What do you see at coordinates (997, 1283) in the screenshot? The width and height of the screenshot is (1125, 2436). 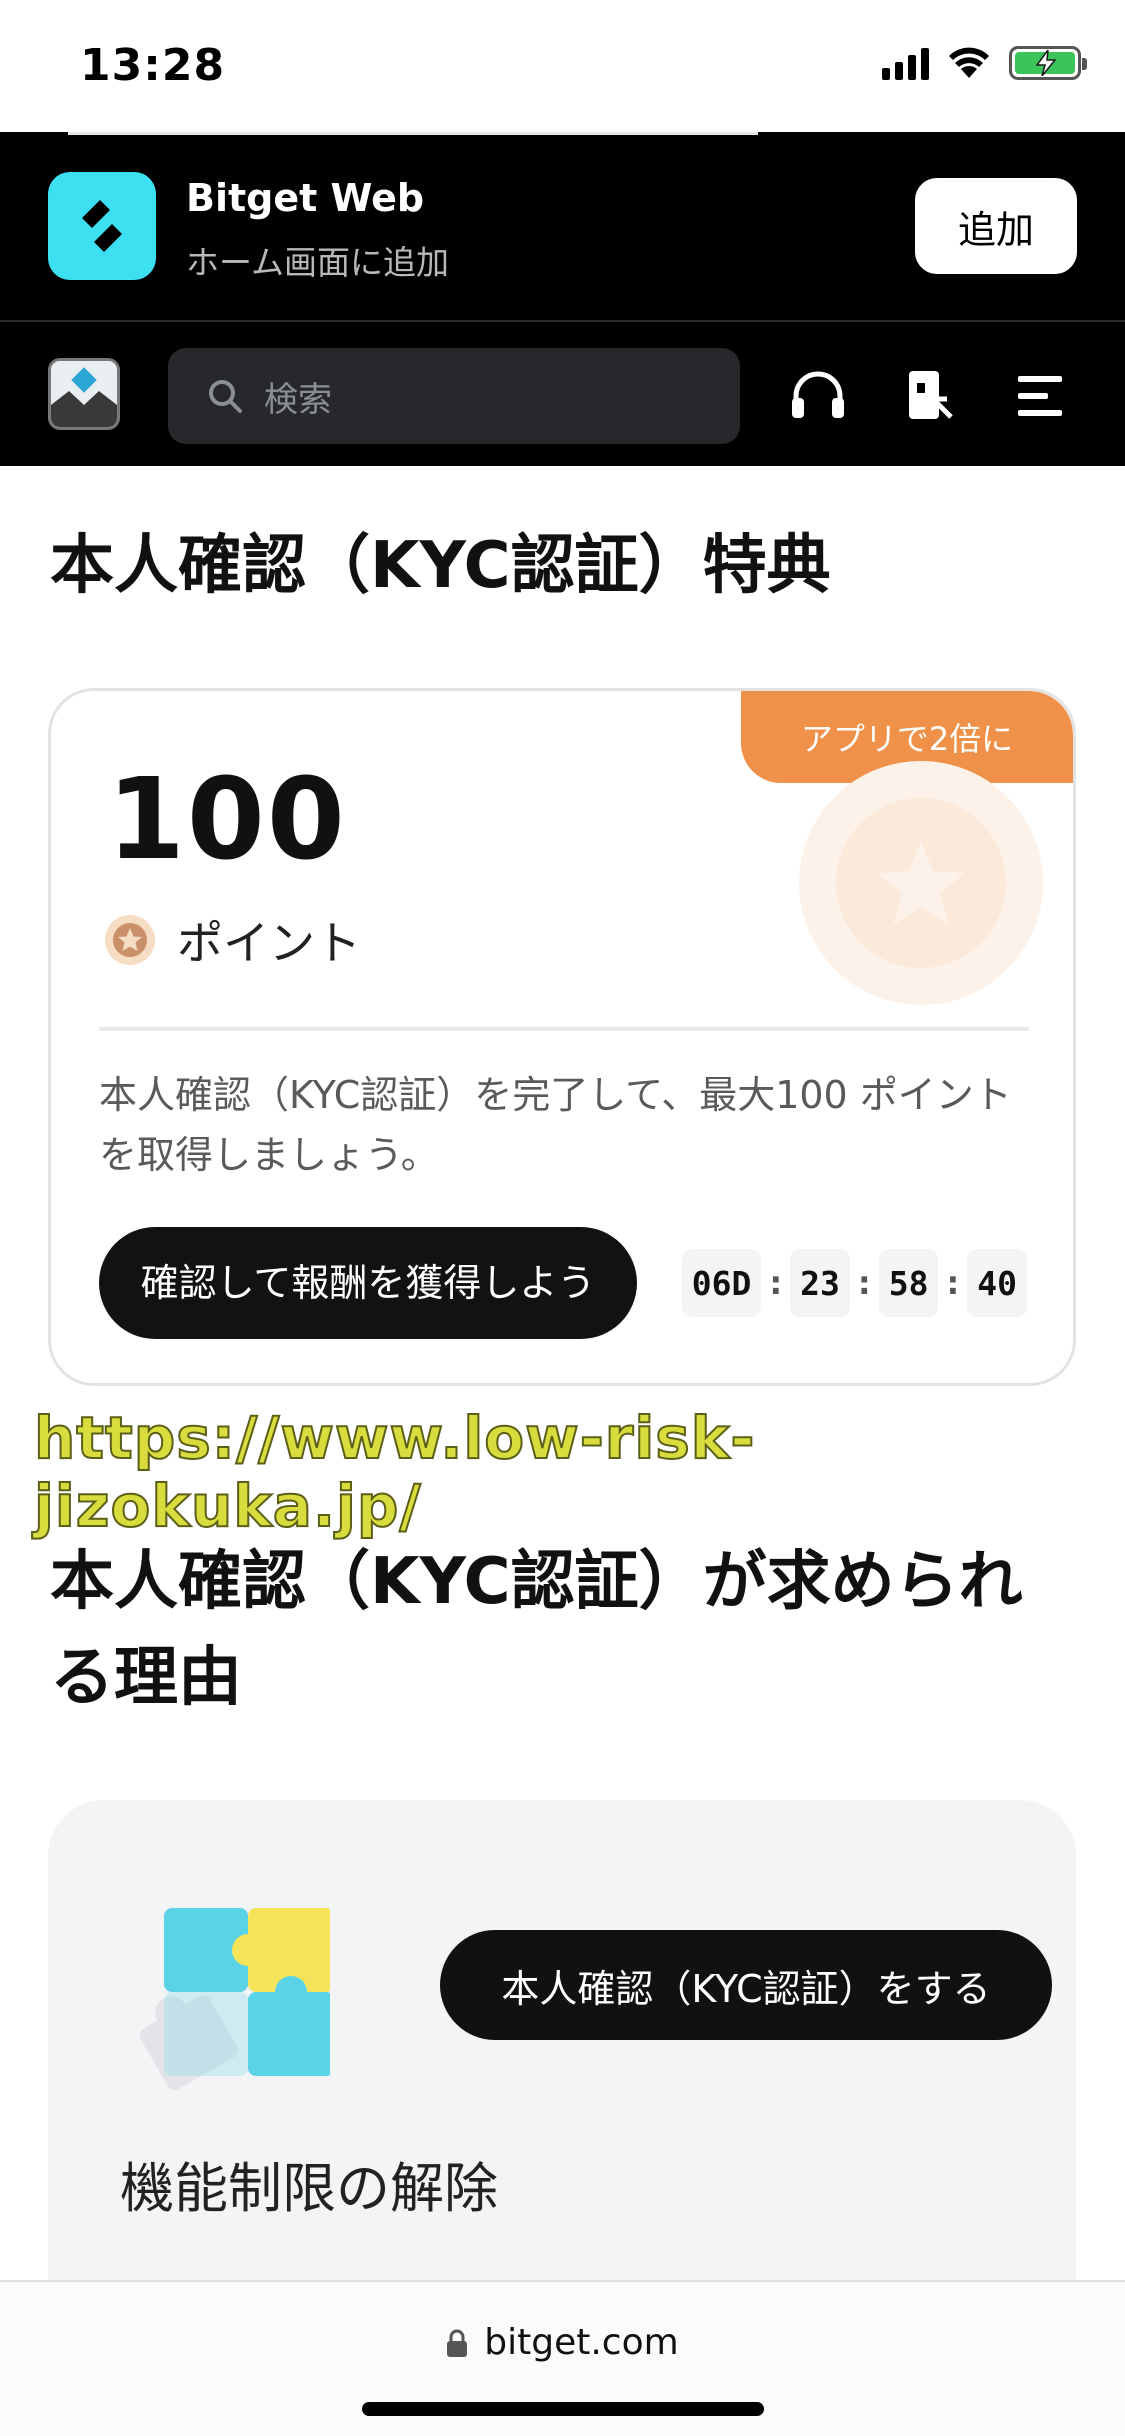 I see `countdown-seconds: 40` at bounding box center [997, 1283].